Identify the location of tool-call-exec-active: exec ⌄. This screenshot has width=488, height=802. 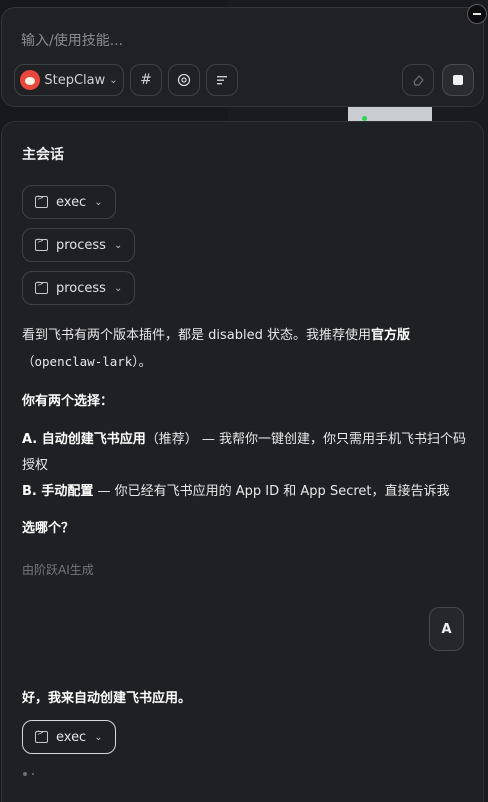
(69, 737).